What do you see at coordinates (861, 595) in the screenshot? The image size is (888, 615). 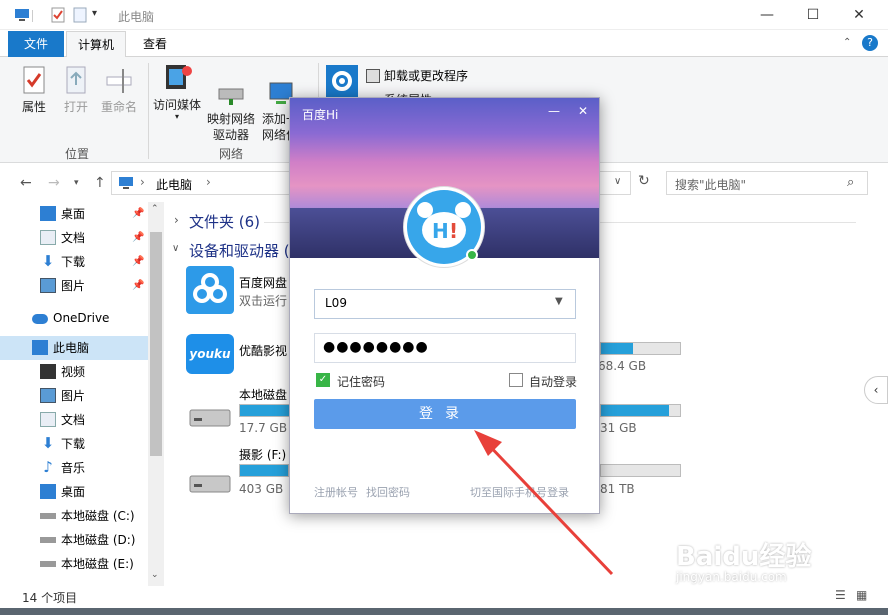 I see `large-icons-view-icon: ▦` at bounding box center [861, 595].